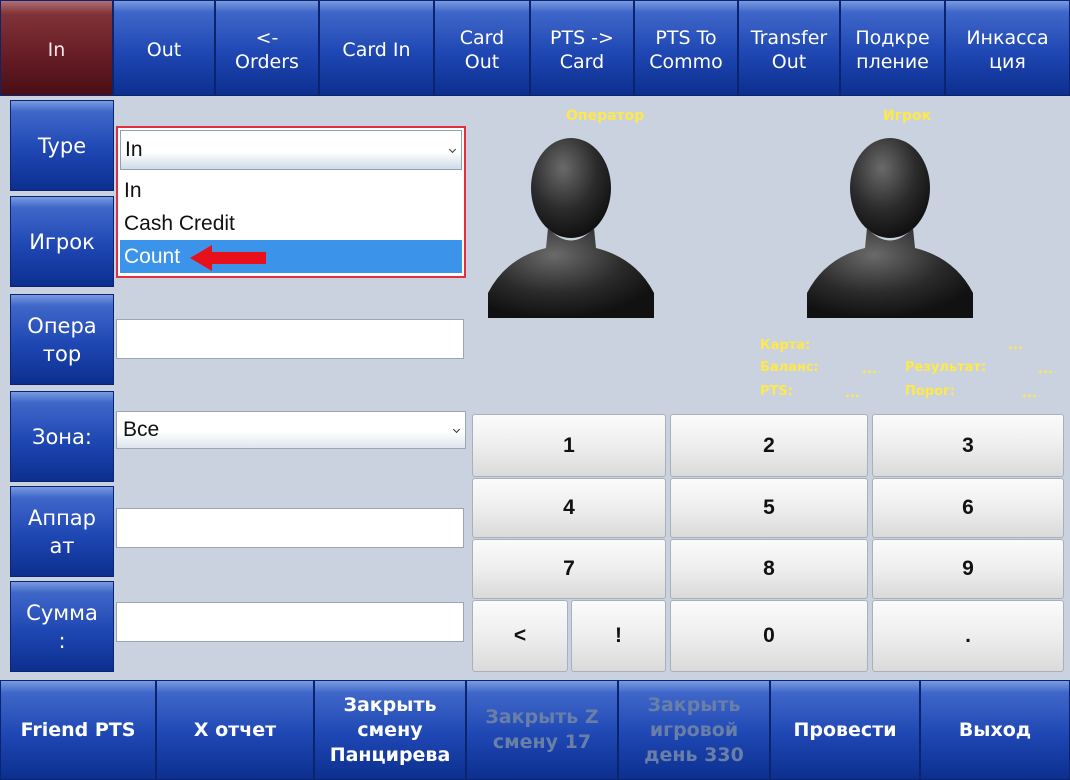 This screenshot has height=780, width=1070. What do you see at coordinates (605, 116) in the screenshot?
I see `operator-avatar-label: Оператор` at bounding box center [605, 116].